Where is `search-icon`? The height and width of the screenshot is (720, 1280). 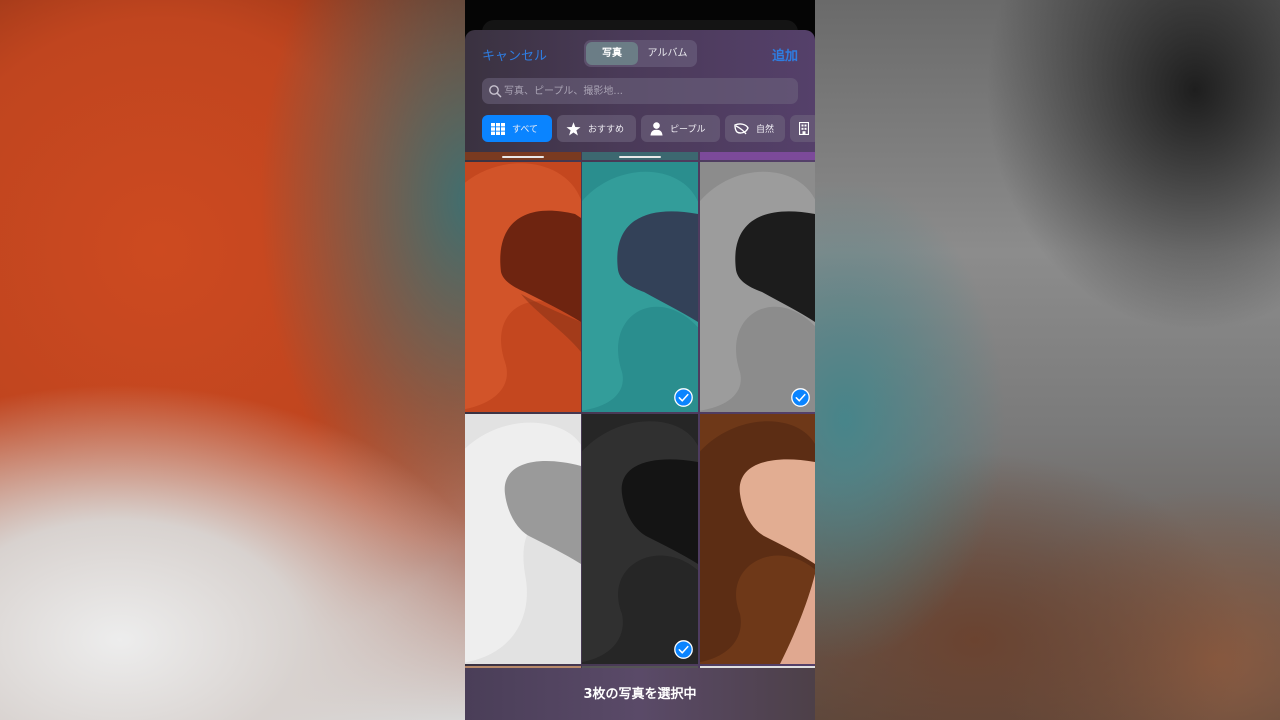 search-icon is located at coordinates (495, 91).